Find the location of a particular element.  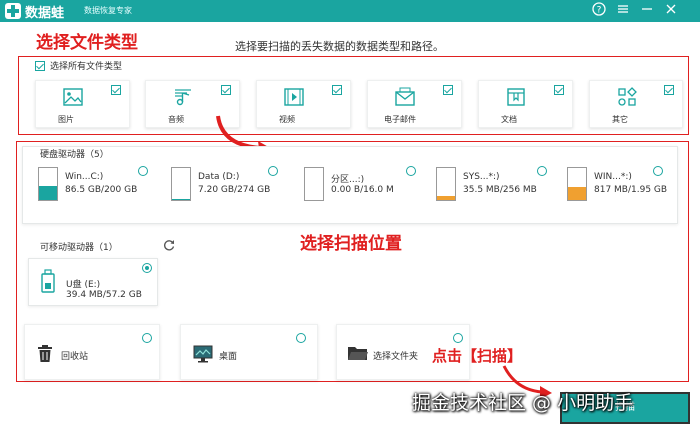

close-icon is located at coordinates (671, 11).